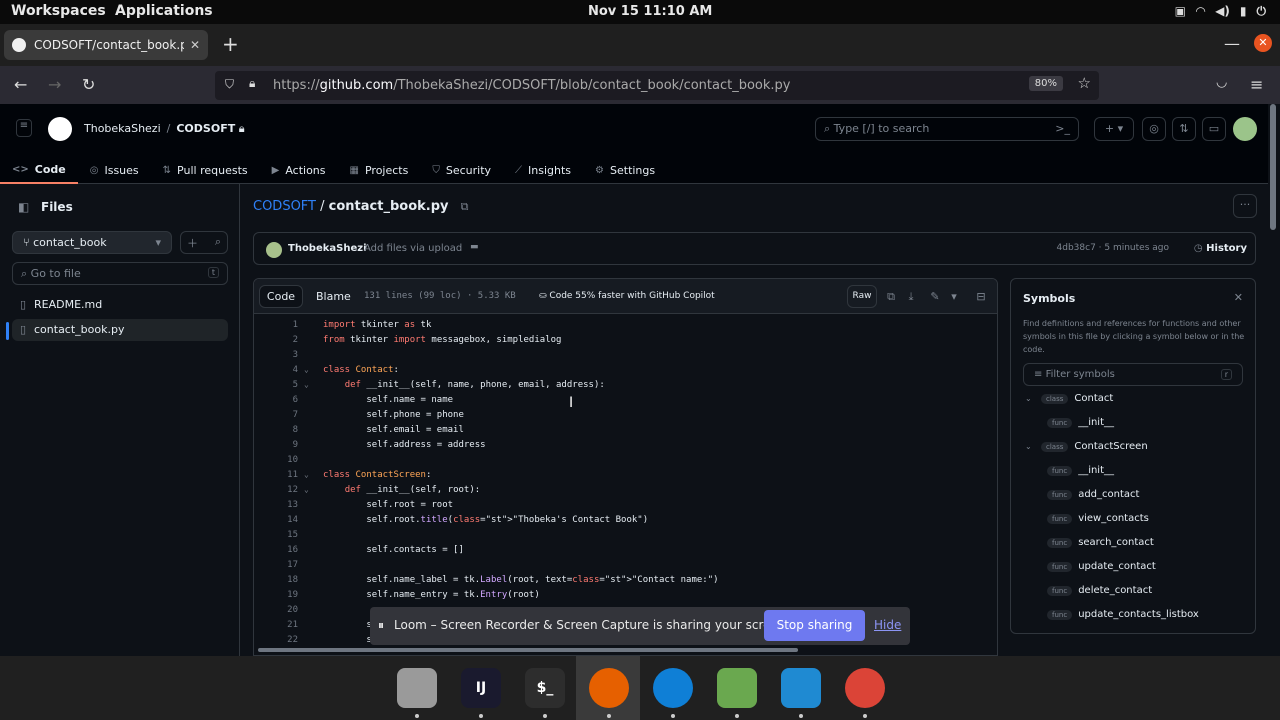  What do you see at coordinates (92, 242) in the screenshot?
I see `branch-selector: ⑂ contact_book ▾` at bounding box center [92, 242].